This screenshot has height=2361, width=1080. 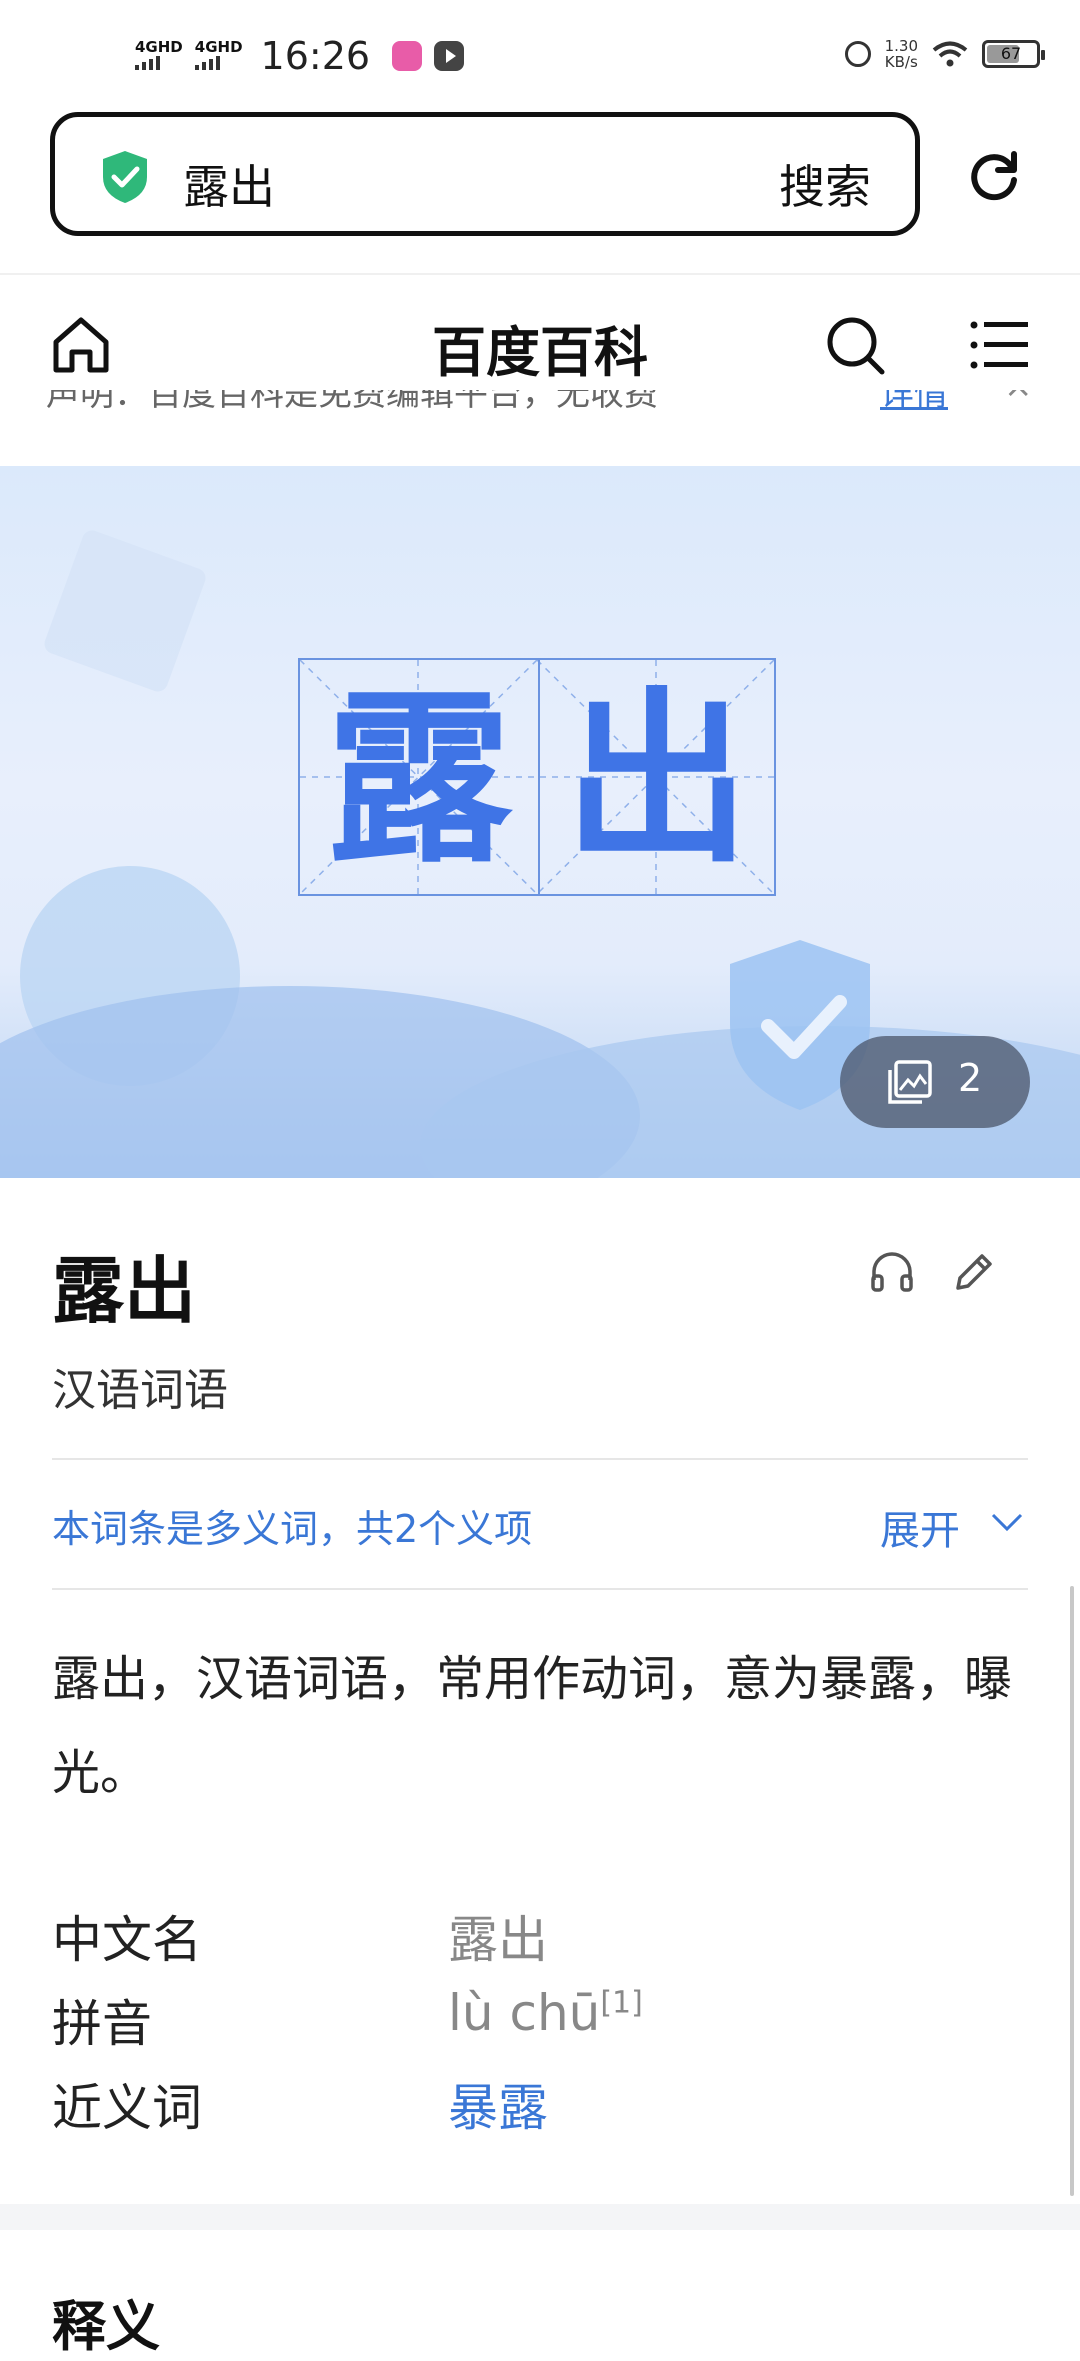 What do you see at coordinates (901, 62) in the screenshot?
I see `network-speed-unit: KB/s` at bounding box center [901, 62].